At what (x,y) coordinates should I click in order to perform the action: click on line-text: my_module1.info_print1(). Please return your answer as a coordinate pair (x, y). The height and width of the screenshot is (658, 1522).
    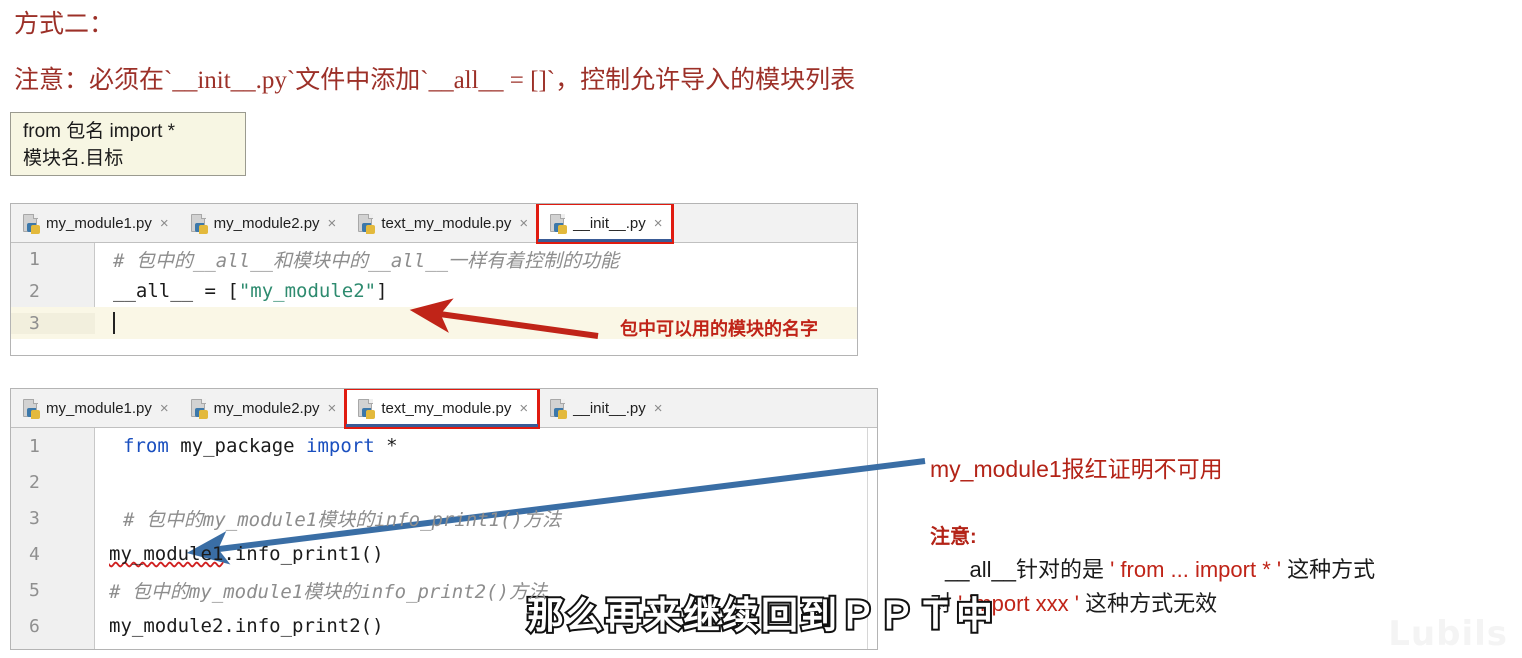
    Looking at the image, I should click on (239, 554).